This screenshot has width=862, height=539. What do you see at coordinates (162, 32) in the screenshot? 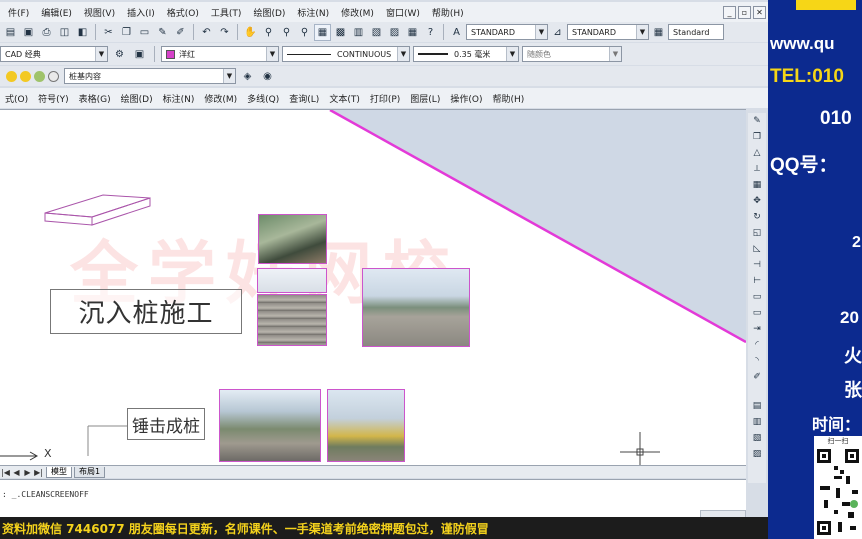
I see `match-properties-icon: ✎` at bounding box center [162, 32].